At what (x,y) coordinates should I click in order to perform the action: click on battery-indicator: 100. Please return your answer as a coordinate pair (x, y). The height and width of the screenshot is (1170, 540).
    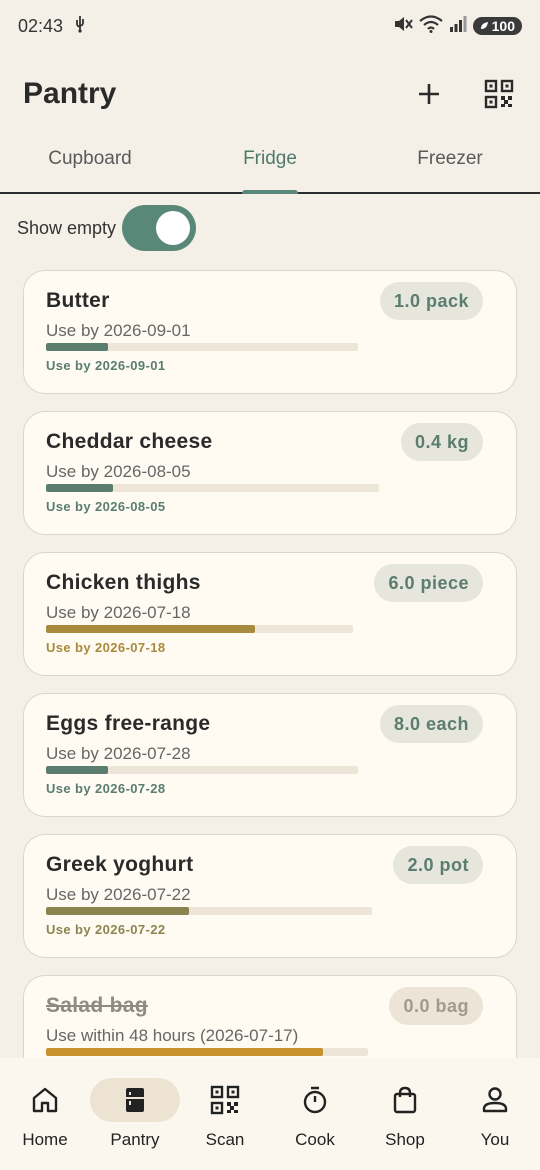
    Looking at the image, I should click on (497, 26).